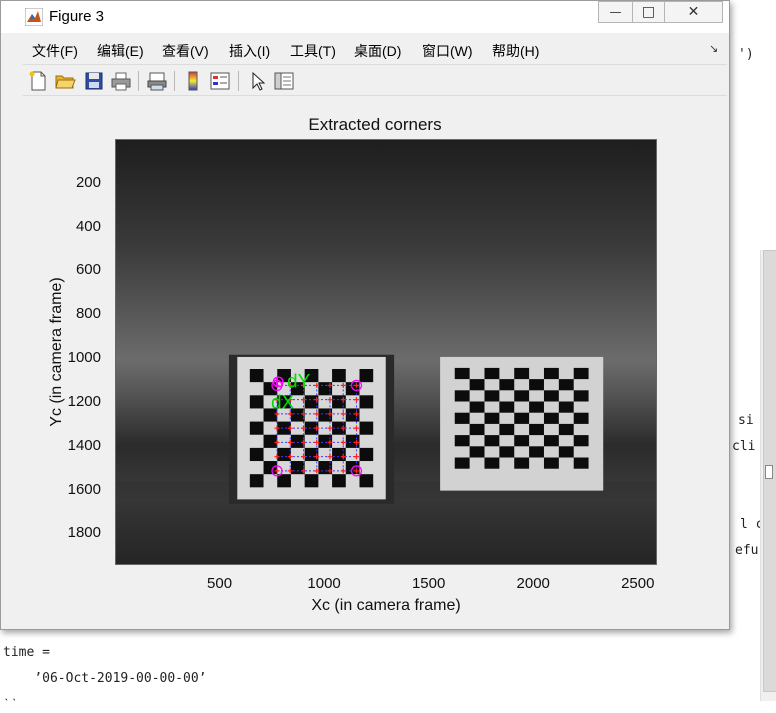  What do you see at coordinates (249, 51) in the screenshot?
I see `menu-insert: 插入(I)` at bounding box center [249, 51].